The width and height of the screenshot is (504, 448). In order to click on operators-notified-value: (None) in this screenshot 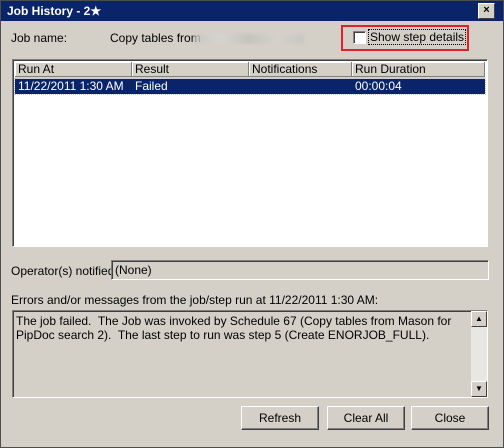, I will do `click(133, 270)`.